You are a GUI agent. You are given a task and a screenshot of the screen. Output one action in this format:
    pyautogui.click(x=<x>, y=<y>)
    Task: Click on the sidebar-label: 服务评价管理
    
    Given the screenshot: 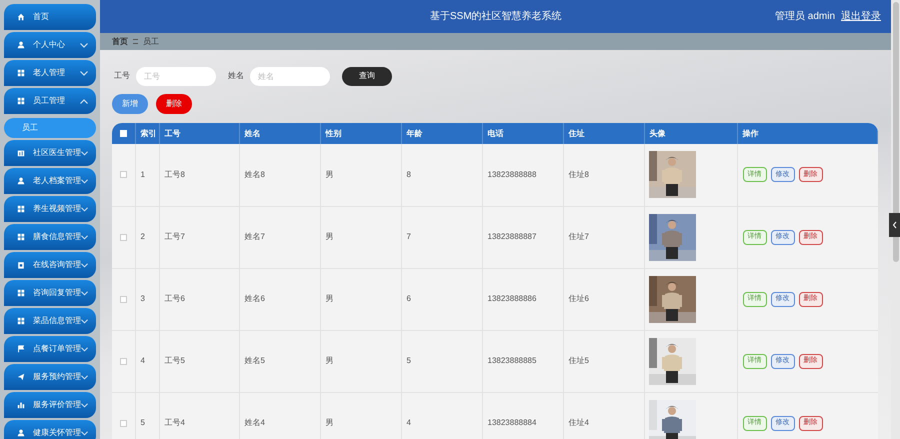 What is the action you would take?
    pyautogui.click(x=57, y=405)
    